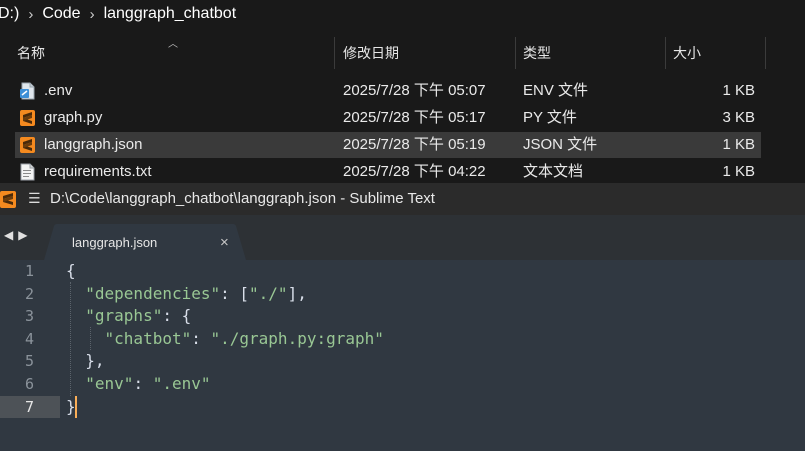 The width and height of the screenshot is (805, 451). I want to click on column-size: 大小, so click(687, 53).